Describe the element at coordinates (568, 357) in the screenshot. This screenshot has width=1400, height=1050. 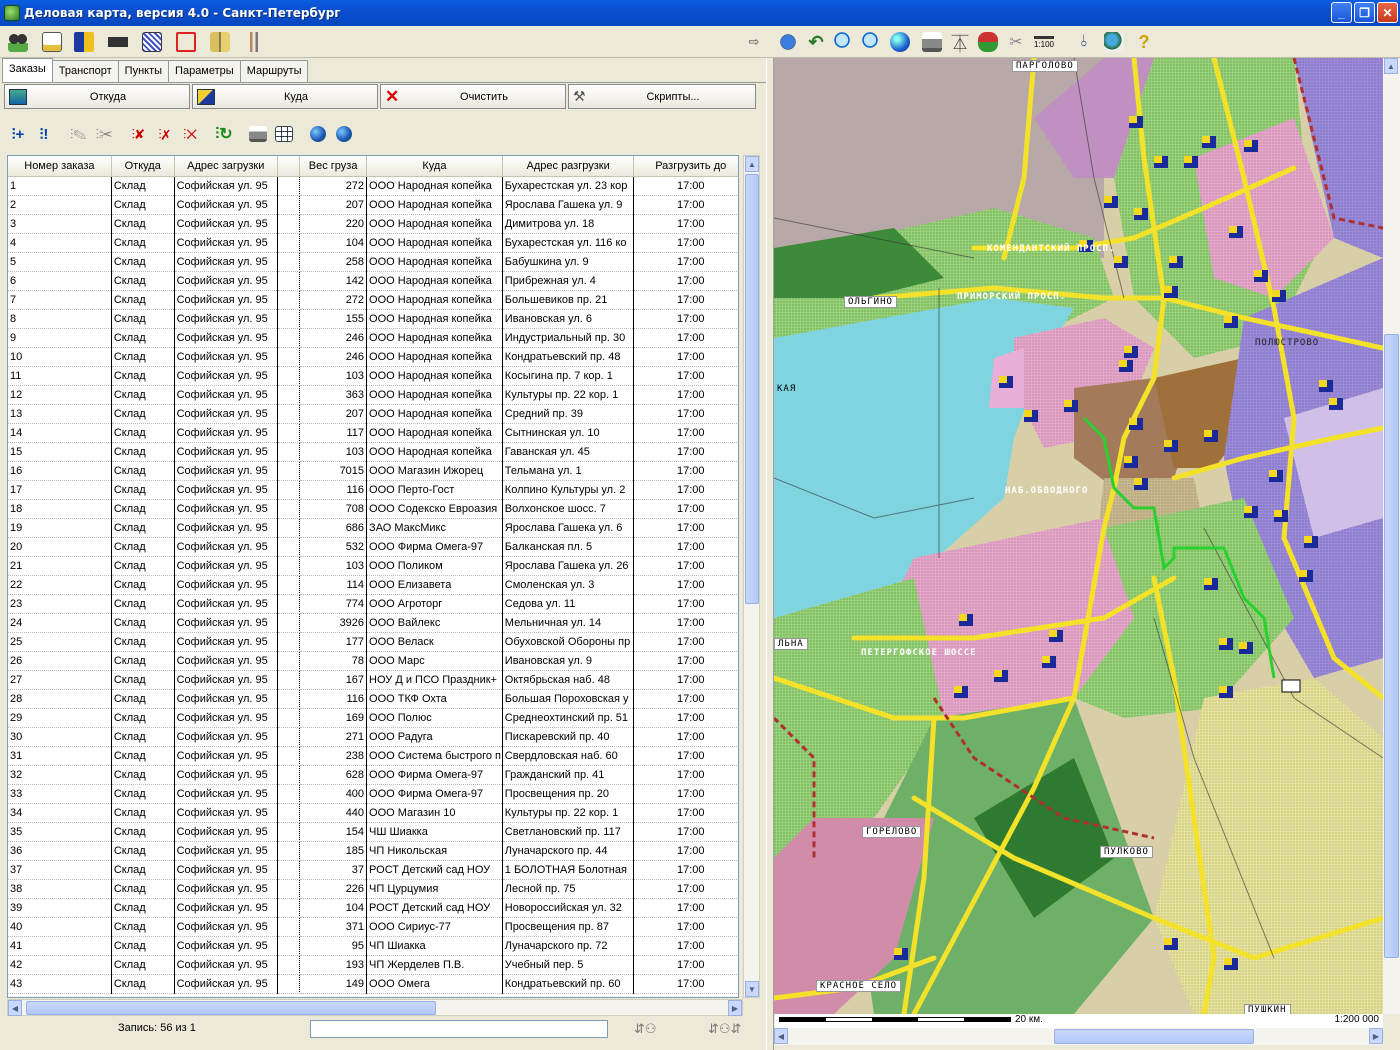
I see `table-cell: Кондратьевский пр. 48` at that location.